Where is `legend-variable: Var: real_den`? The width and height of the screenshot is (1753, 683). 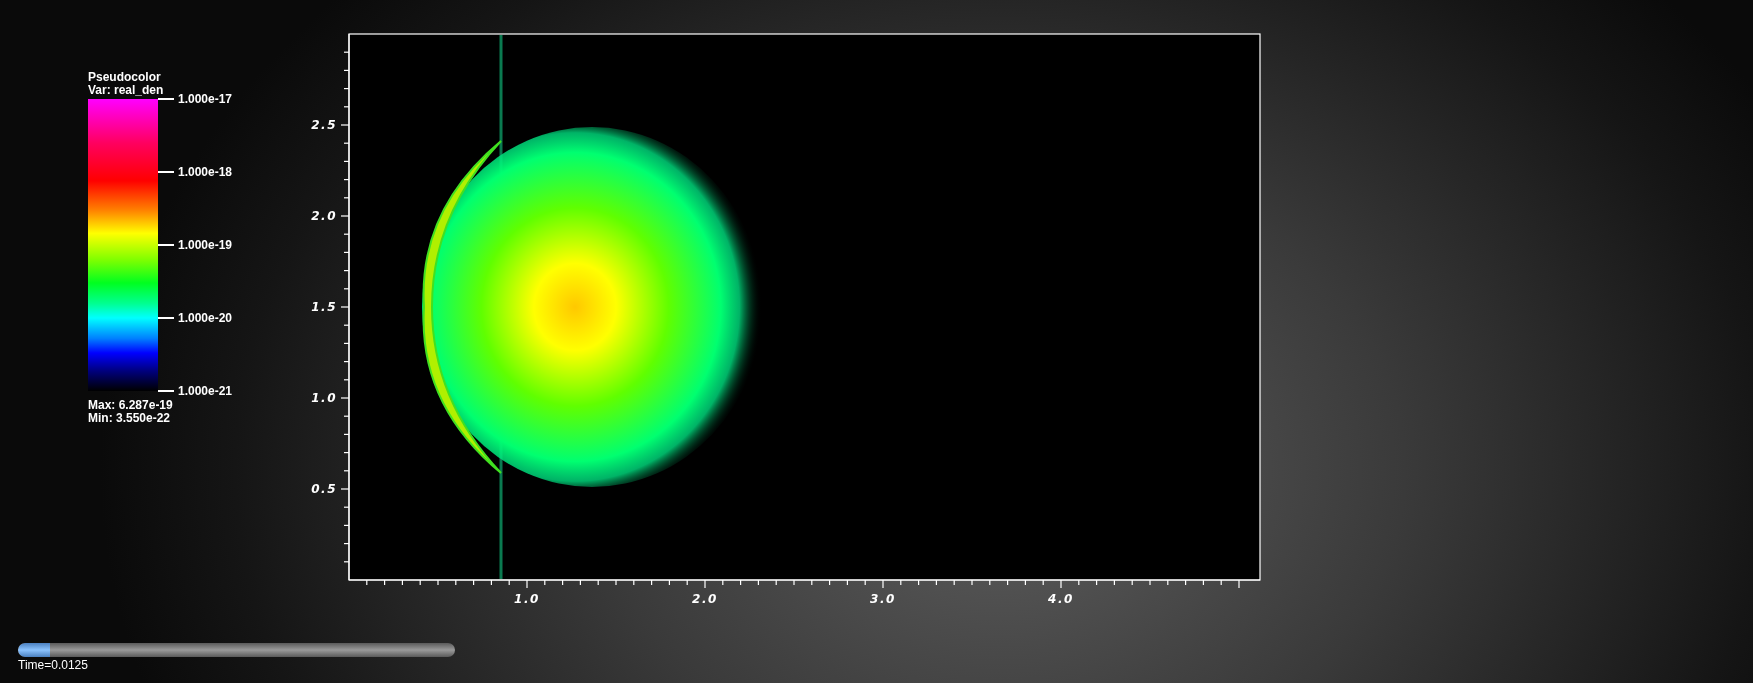
legend-variable: Var: real_den is located at coordinates (126, 90).